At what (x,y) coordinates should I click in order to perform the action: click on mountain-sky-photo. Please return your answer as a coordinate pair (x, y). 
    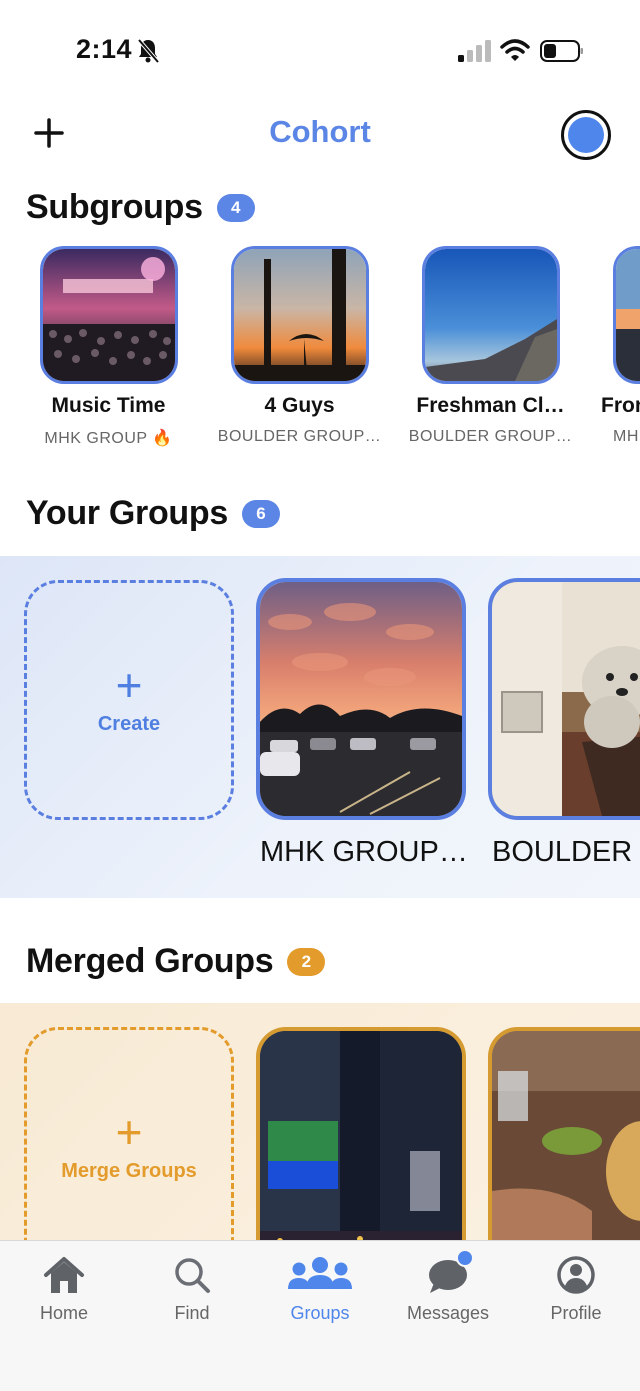
    Looking at the image, I should click on (490, 315).